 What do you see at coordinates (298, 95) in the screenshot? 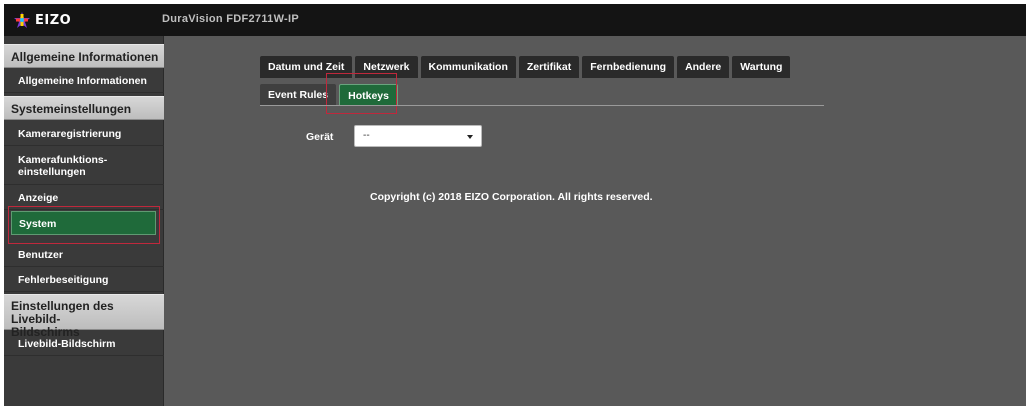
I see `tab-event-rules: Event Rules` at bounding box center [298, 95].